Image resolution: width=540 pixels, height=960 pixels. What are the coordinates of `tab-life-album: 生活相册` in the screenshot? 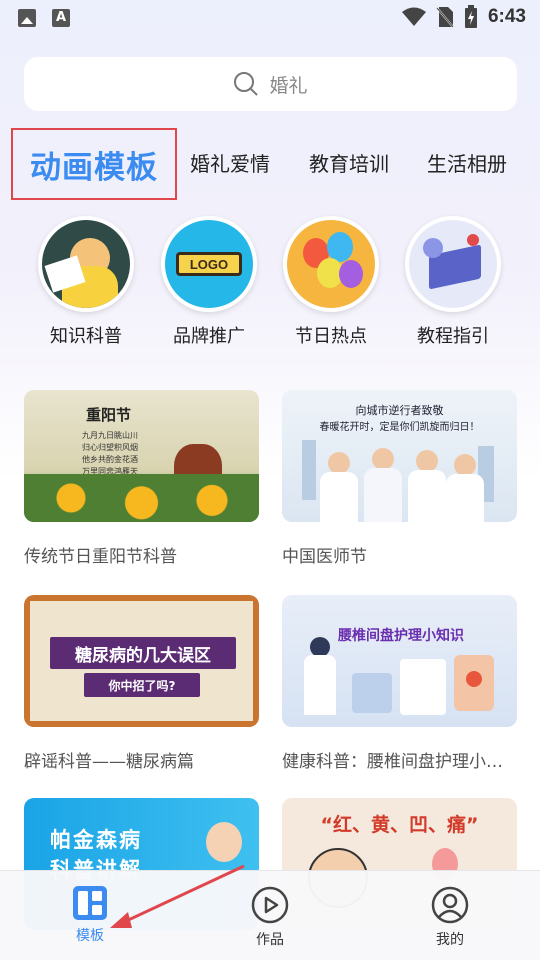 It's located at (467, 162).